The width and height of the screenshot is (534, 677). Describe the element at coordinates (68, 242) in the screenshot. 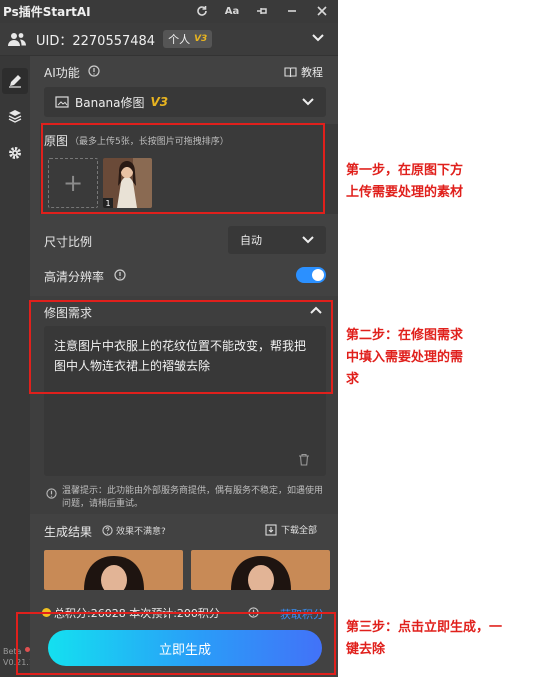

I see `size-ratio-label: 尺寸比例` at that location.